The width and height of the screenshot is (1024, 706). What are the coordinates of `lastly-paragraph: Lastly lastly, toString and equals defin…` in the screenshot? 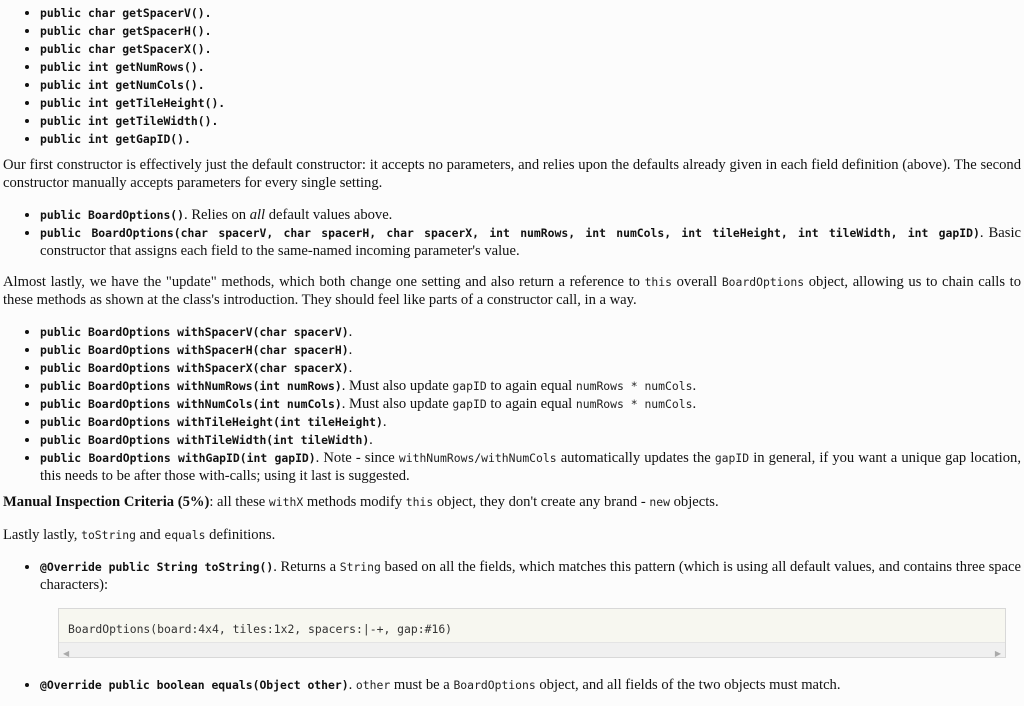 It's located at (139, 535).